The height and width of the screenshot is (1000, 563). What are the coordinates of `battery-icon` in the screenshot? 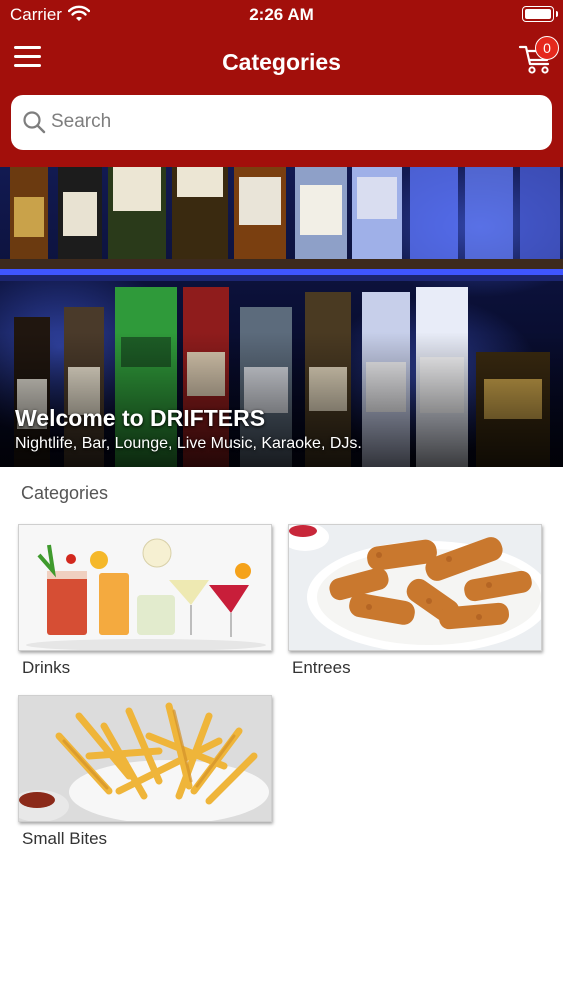 It's located at (540, 14).